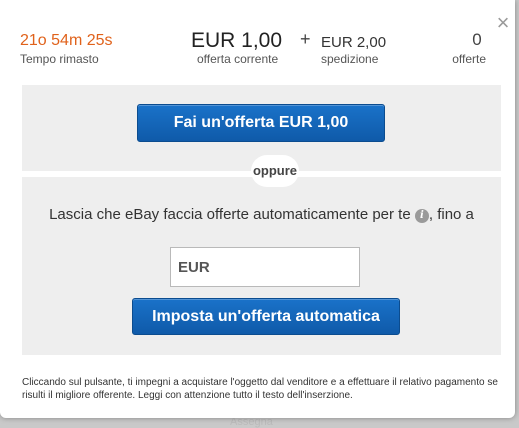 The height and width of the screenshot is (428, 519). I want to click on plus-sign: +, so click(305, 39).